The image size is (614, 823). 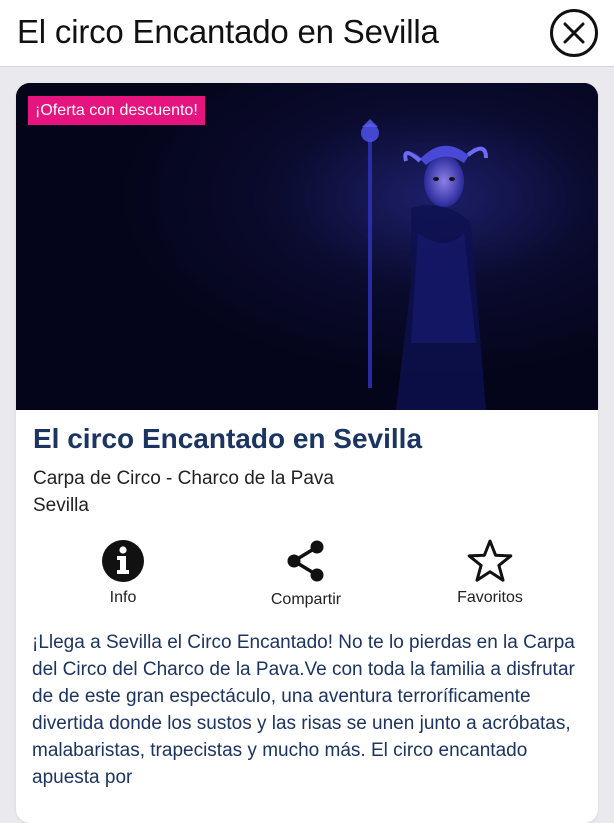 I want to click on share-label: Compartir, so click(x=306, y=599).